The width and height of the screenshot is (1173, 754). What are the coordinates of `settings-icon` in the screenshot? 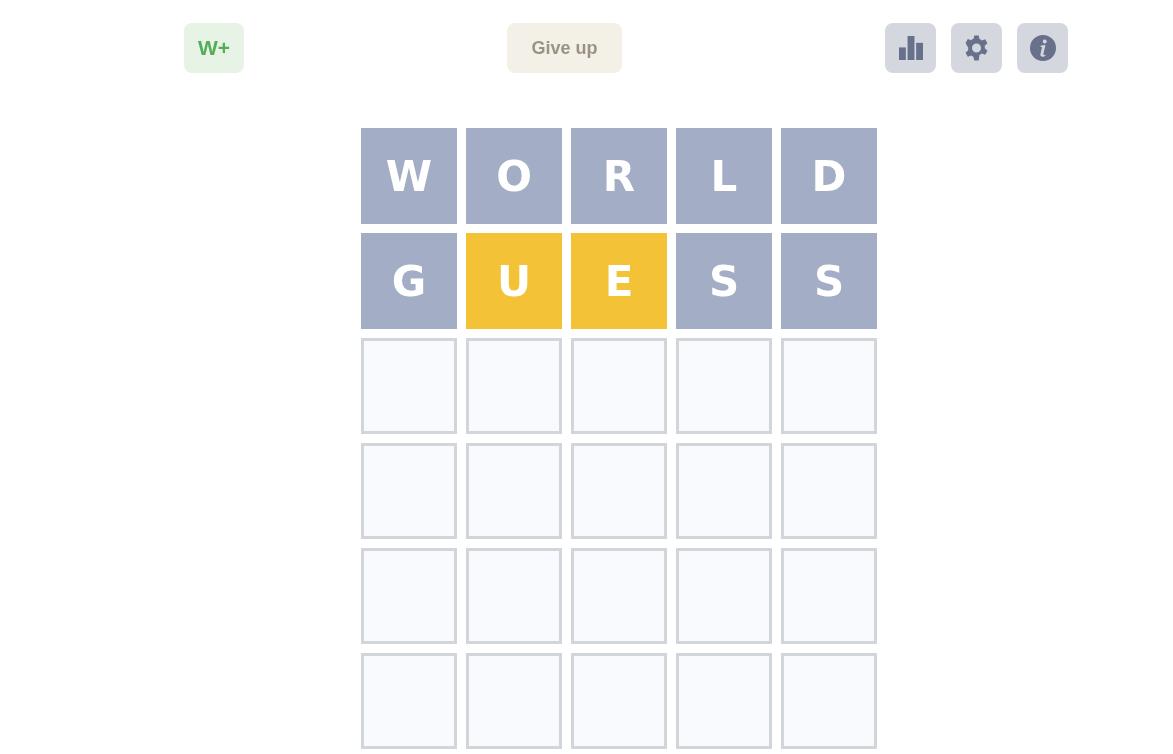 It's located at (976, 48).